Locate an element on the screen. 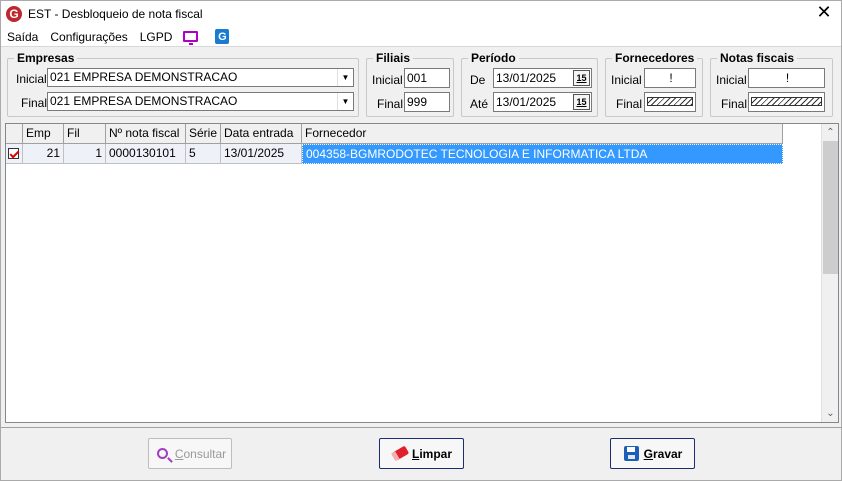 This screenshot has width=842, height=481. col-fornecedor: Fornecedor is located at coordinates (542, 134).